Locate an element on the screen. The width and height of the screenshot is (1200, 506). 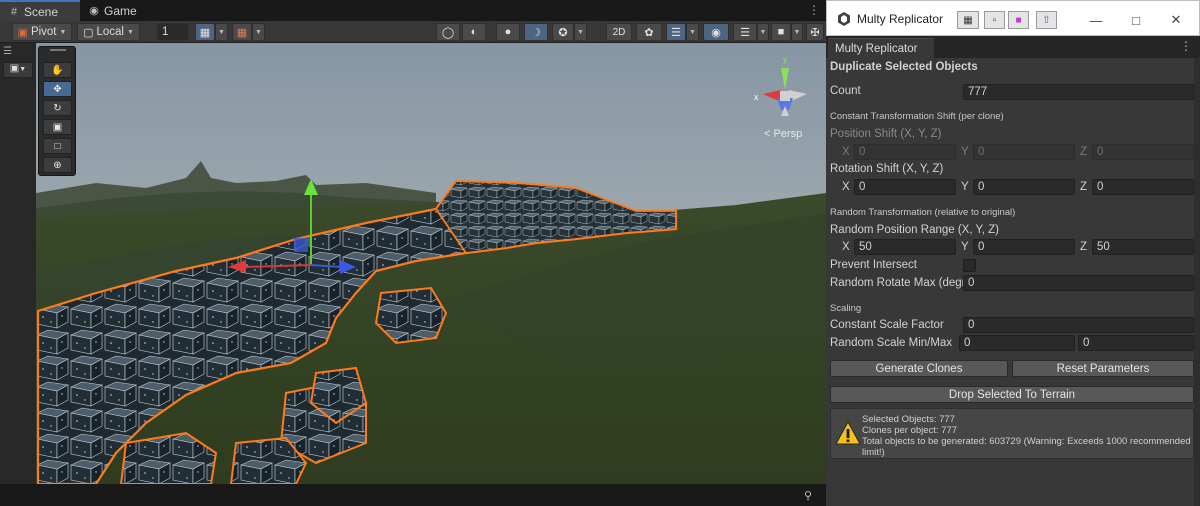
replicator-titlebar: Multy Replicator ▦ ▫ ■ ⇧ — □ ✕ is located at coordinates (1013, 18).